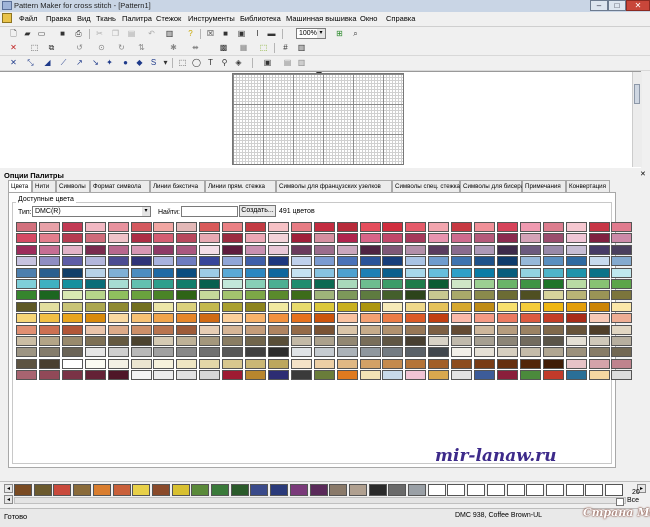 This screenshot has width=650, height=527. I want to click on symbol-s-icon: S, so click(153, 62).